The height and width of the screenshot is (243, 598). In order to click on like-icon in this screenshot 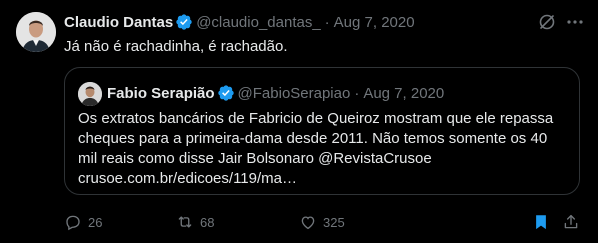, I will do `click(308, 223)`.